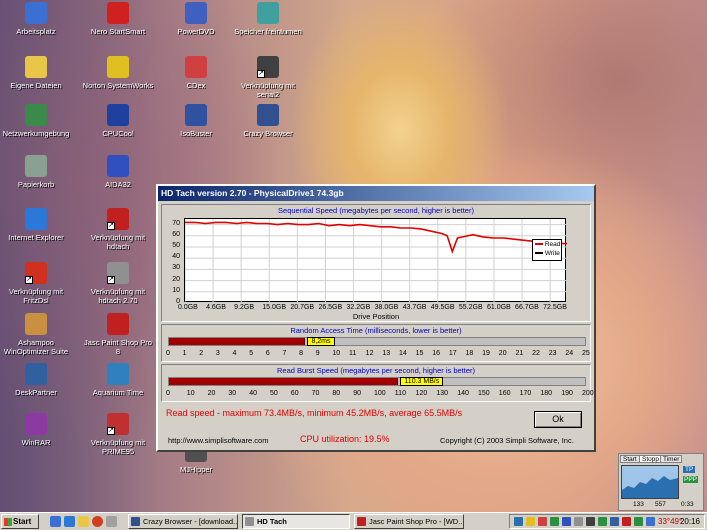 This screenshot has width=707, height=530. I want to click on desktop-icon-label: CPUCool, so click(118, 133).